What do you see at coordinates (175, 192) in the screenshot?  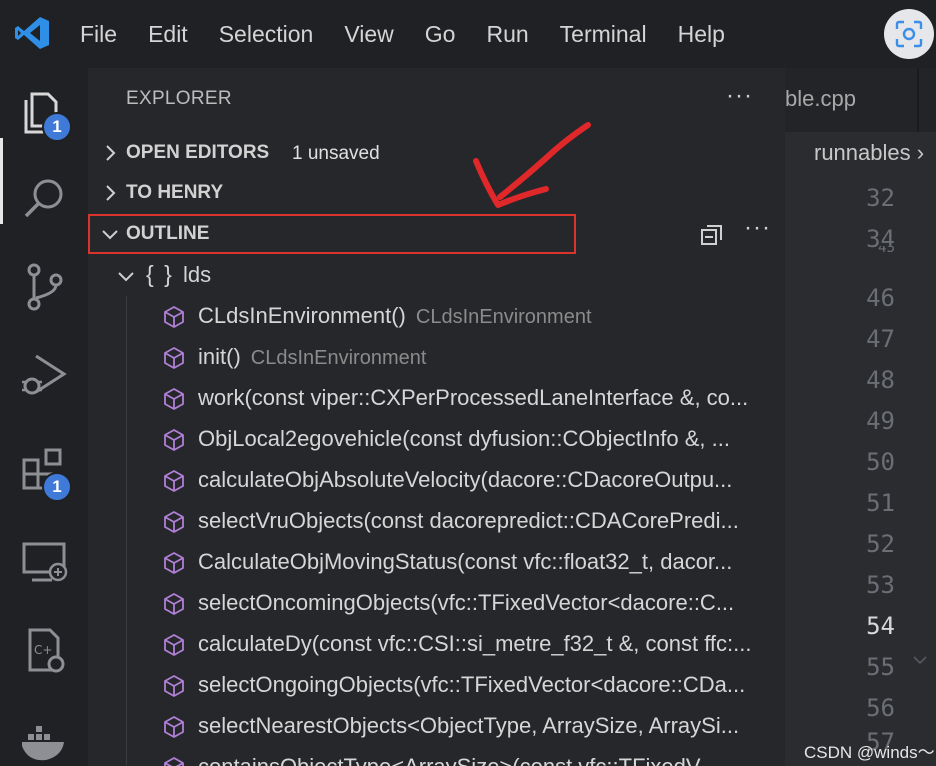 I see `to-henry-title: TO HENRY` at bounding box center [175, 192].